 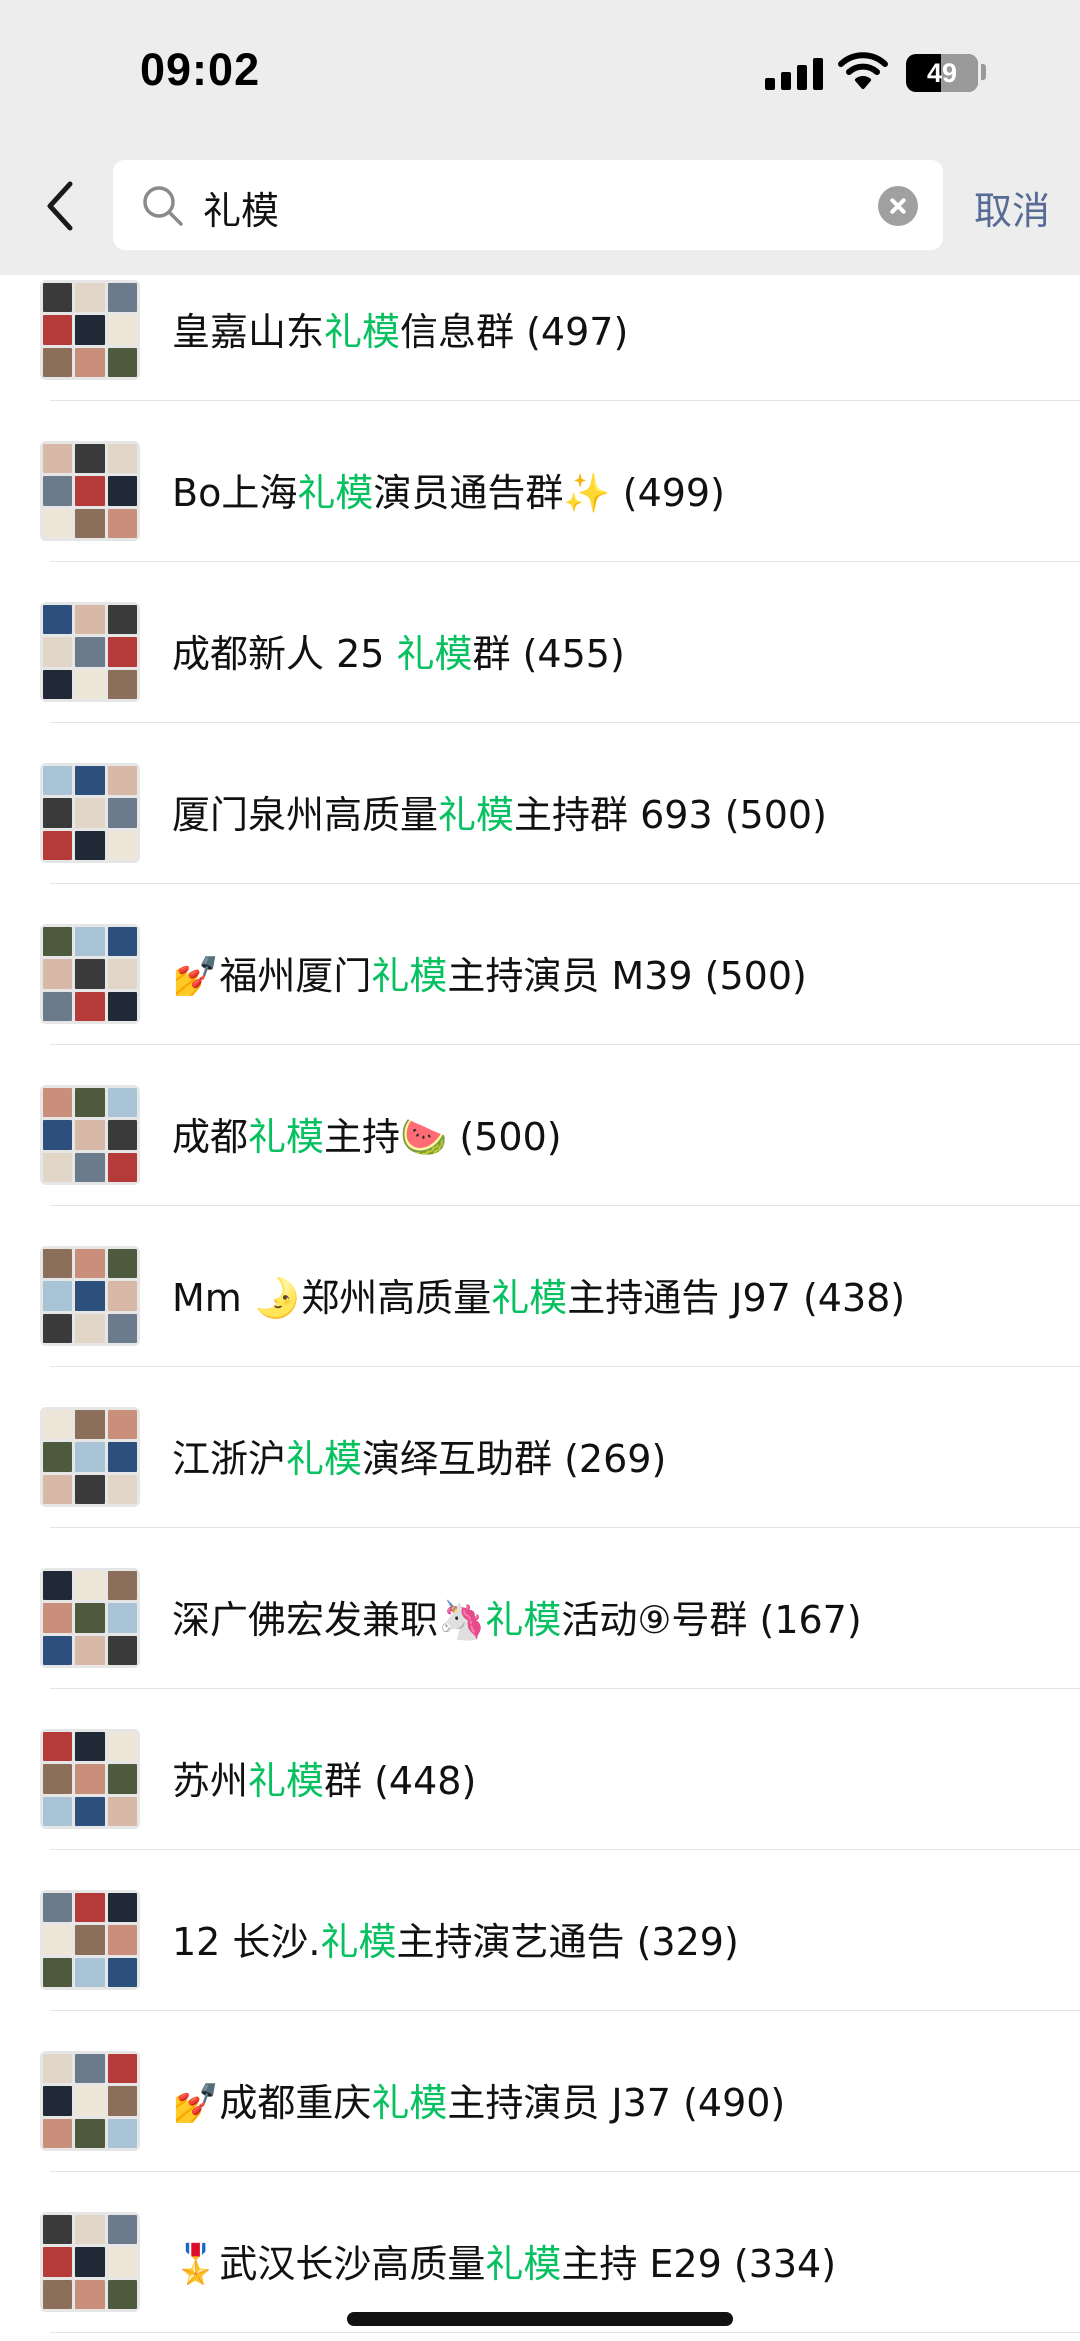 I want to click on search-result-row: 厦门泉州高质量礼模主持群 693 (500), so click(x=540, y=803).